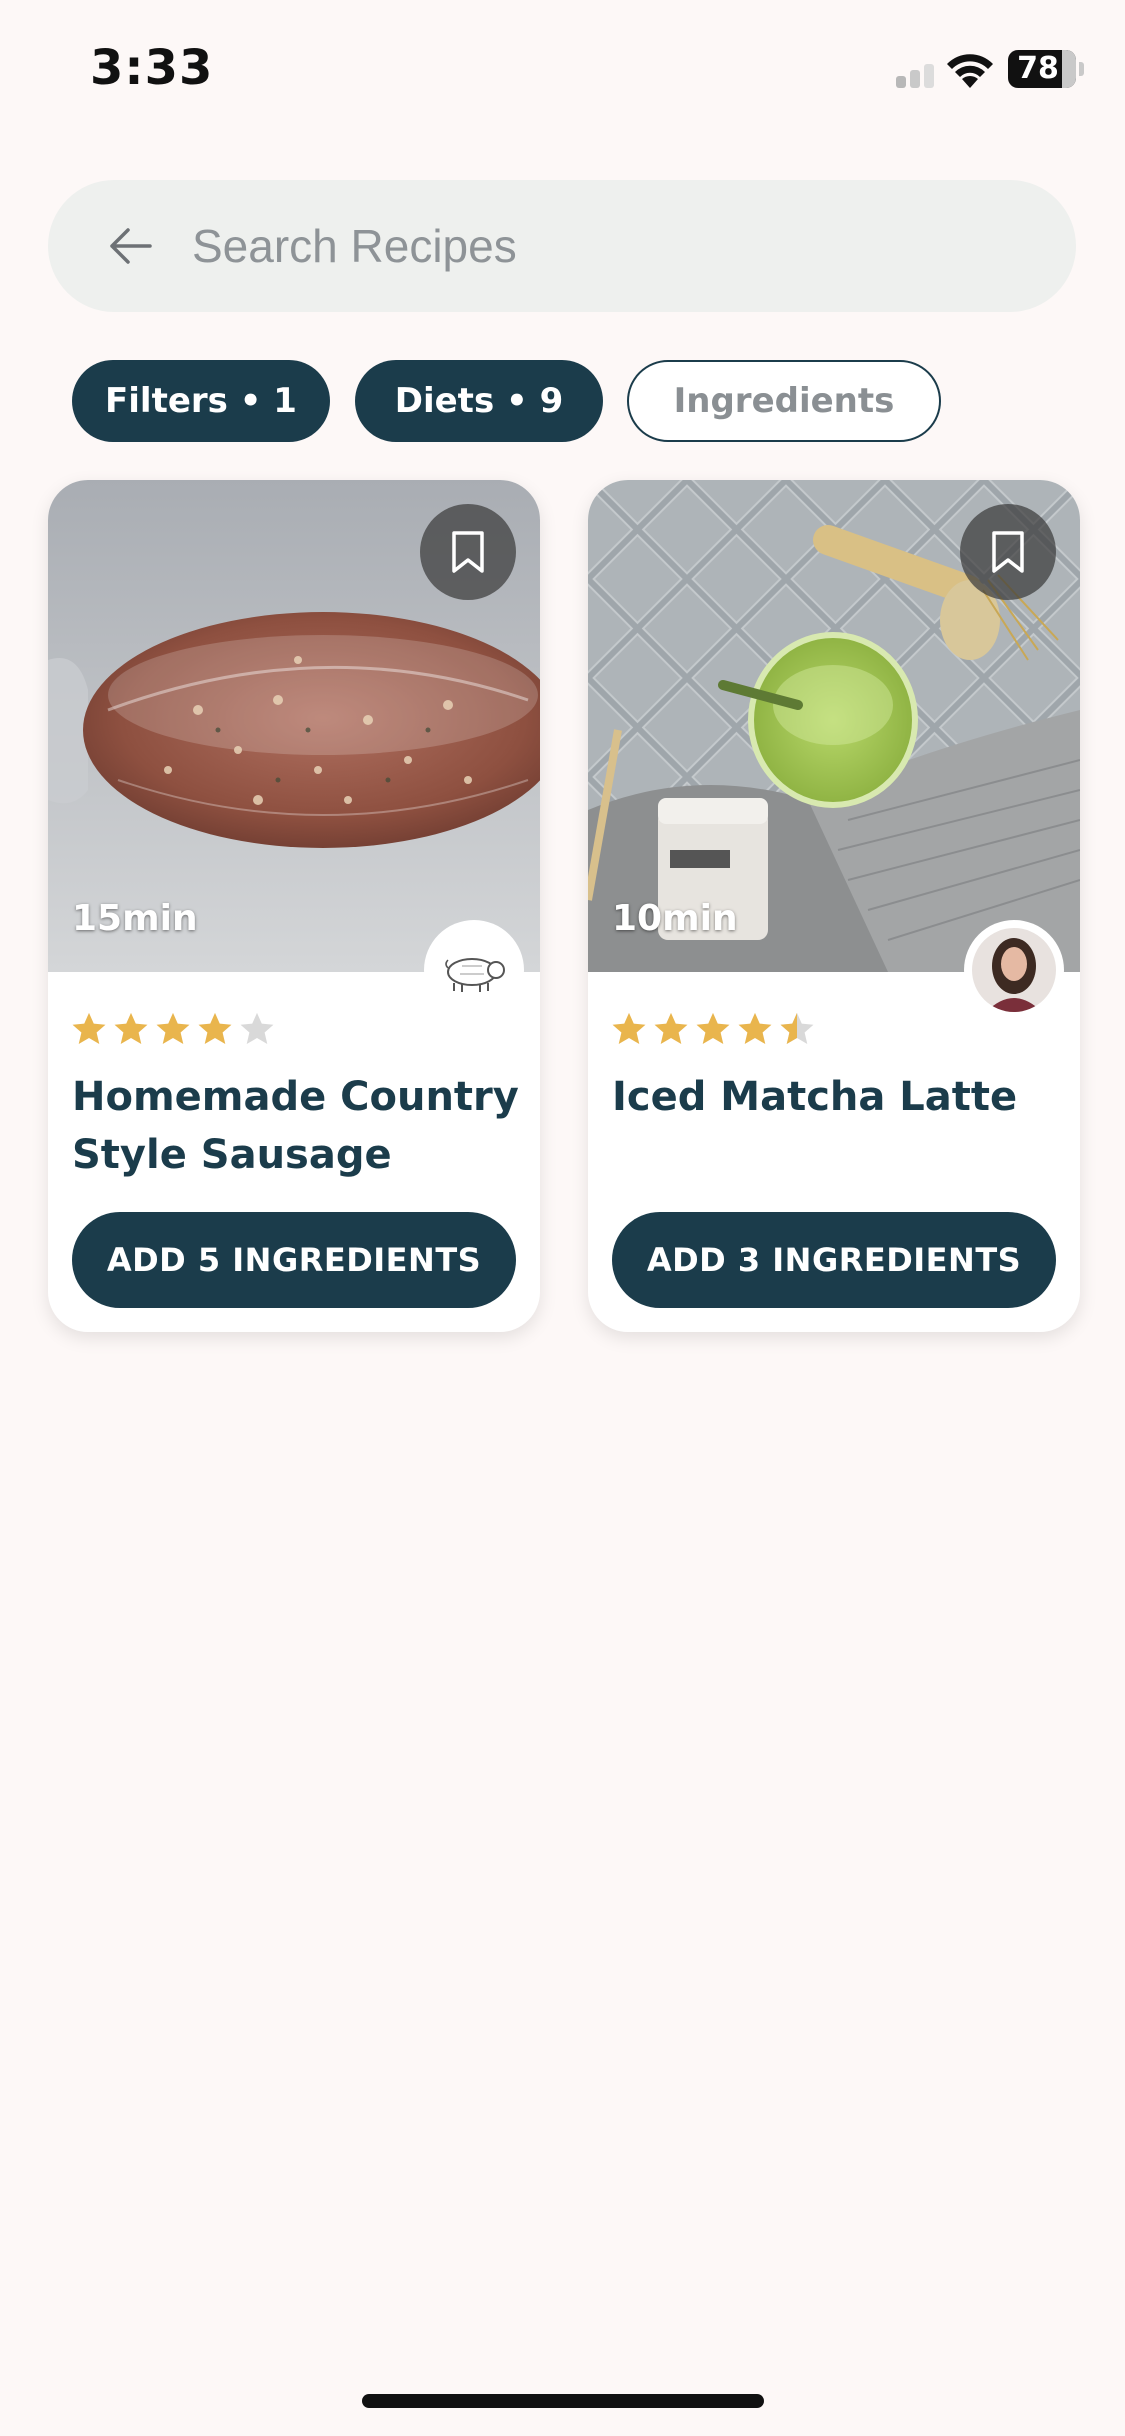 The image size is (1125, 2436). I want to click on cook-time-label: 15min, so click(135, 918).